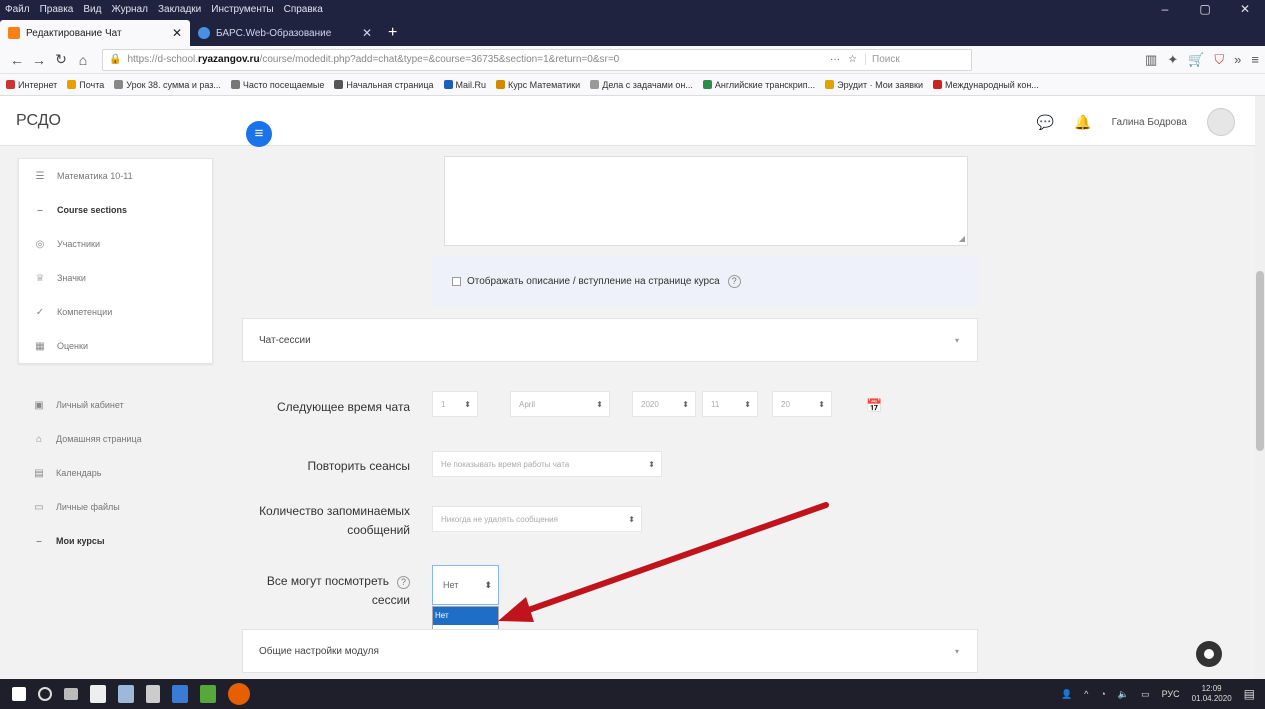  What do you see at coordinates (464, 85) in the screenshot?
I see `bookmark-item: Mail.Ru` at bounding box center [464, 85].